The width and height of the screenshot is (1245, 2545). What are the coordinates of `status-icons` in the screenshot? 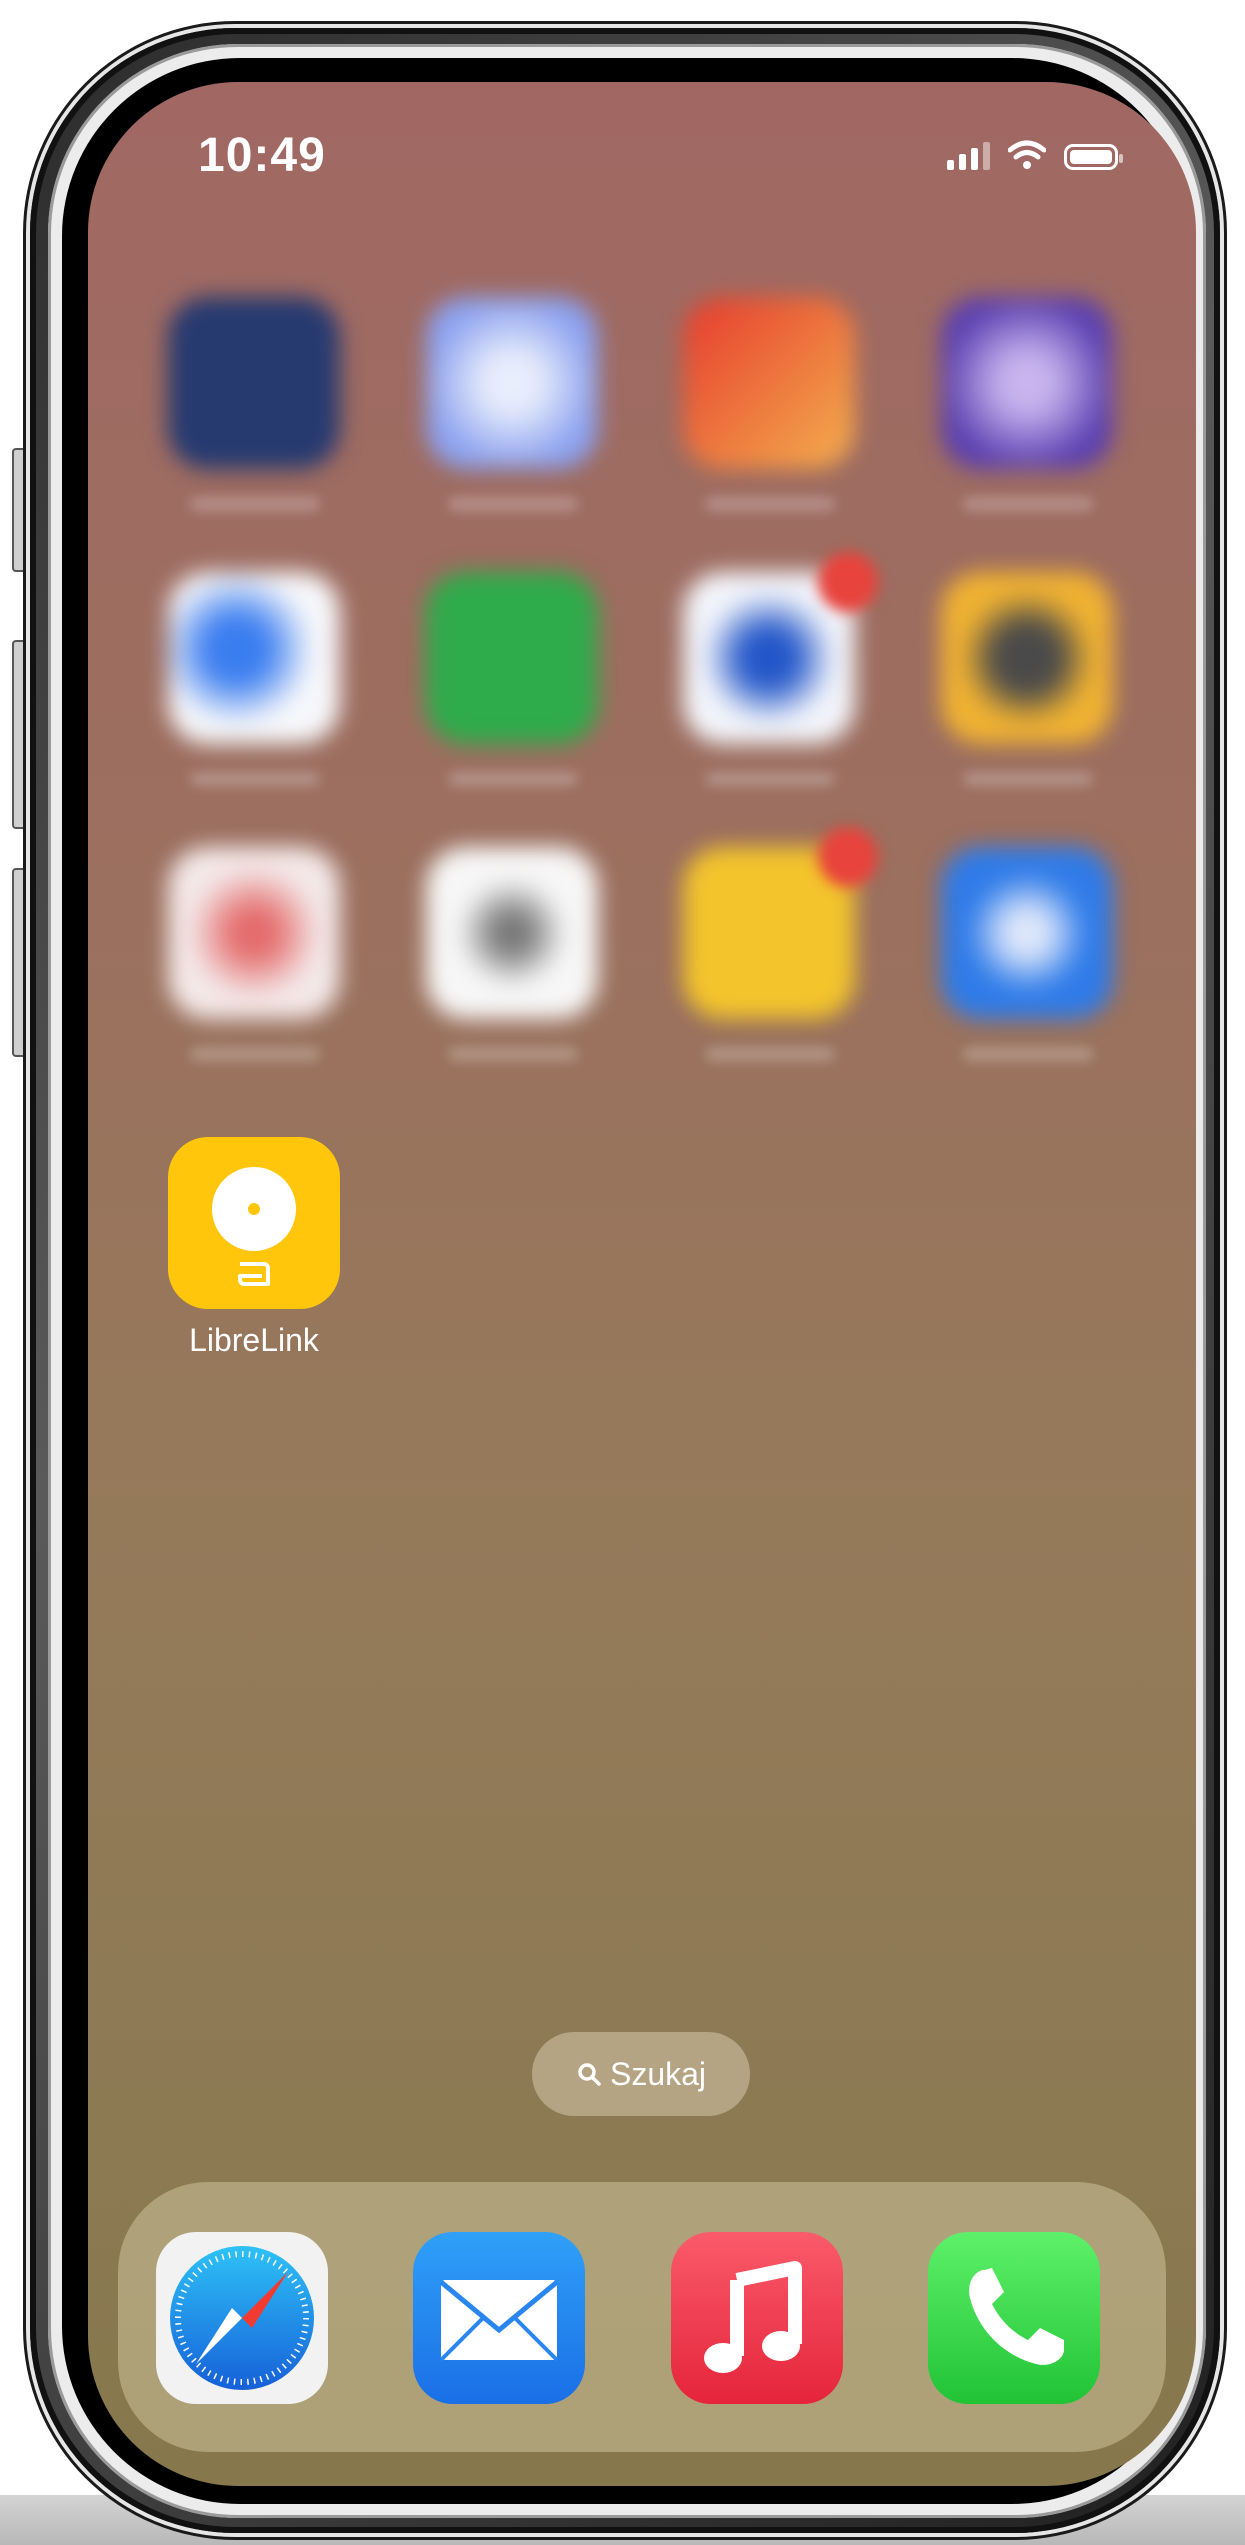 It's located at (1035, 155).